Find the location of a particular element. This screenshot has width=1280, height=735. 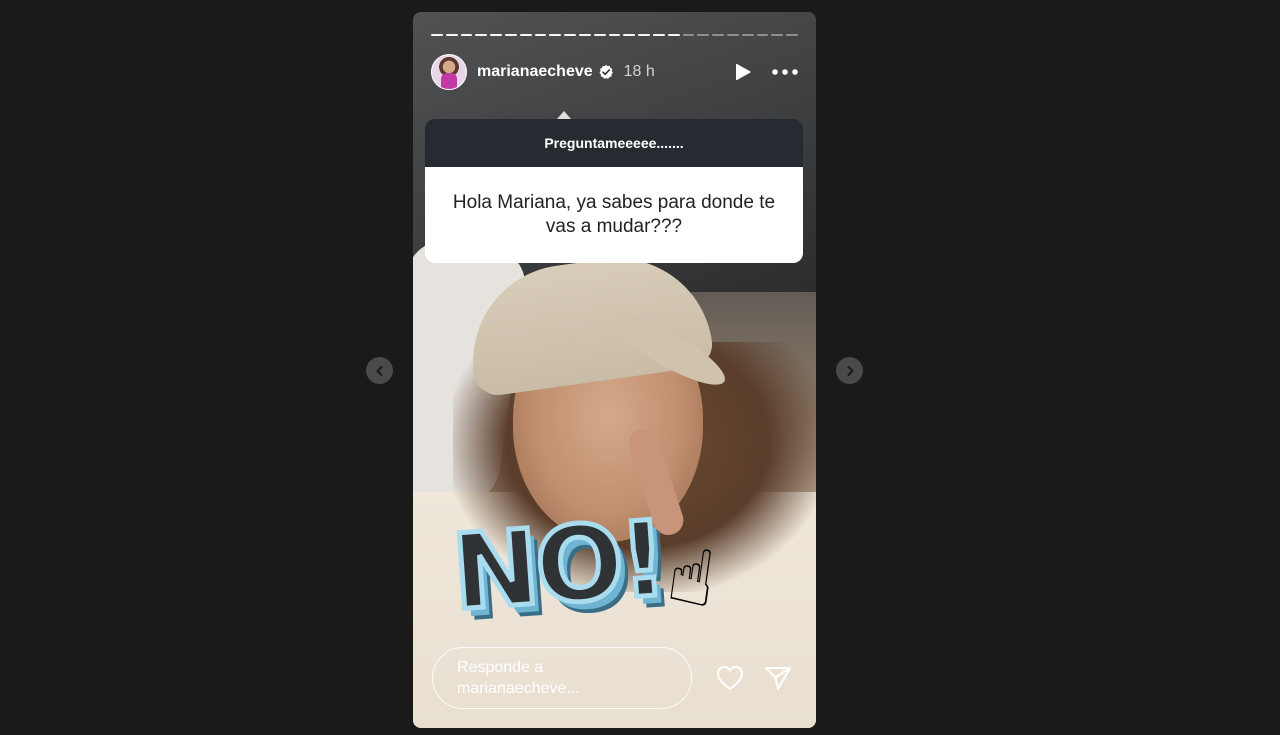

chevron-right-icon is located at coordinates (850, 370).